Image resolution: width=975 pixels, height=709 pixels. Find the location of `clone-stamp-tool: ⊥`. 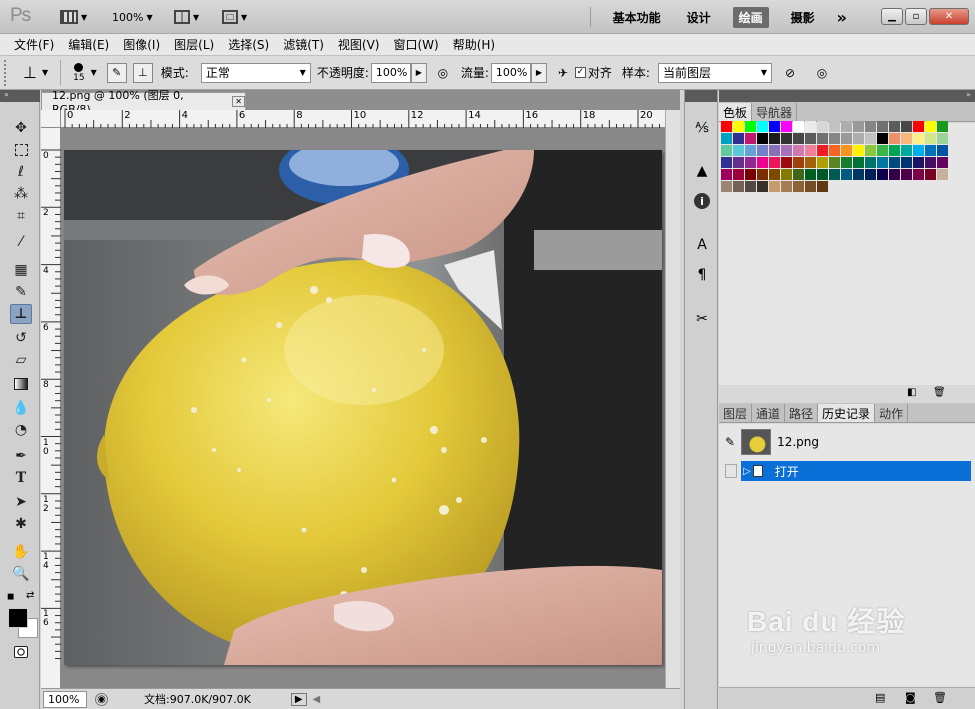

clone-stamp-tool: ⊥ is located at coordinates (21, 314).